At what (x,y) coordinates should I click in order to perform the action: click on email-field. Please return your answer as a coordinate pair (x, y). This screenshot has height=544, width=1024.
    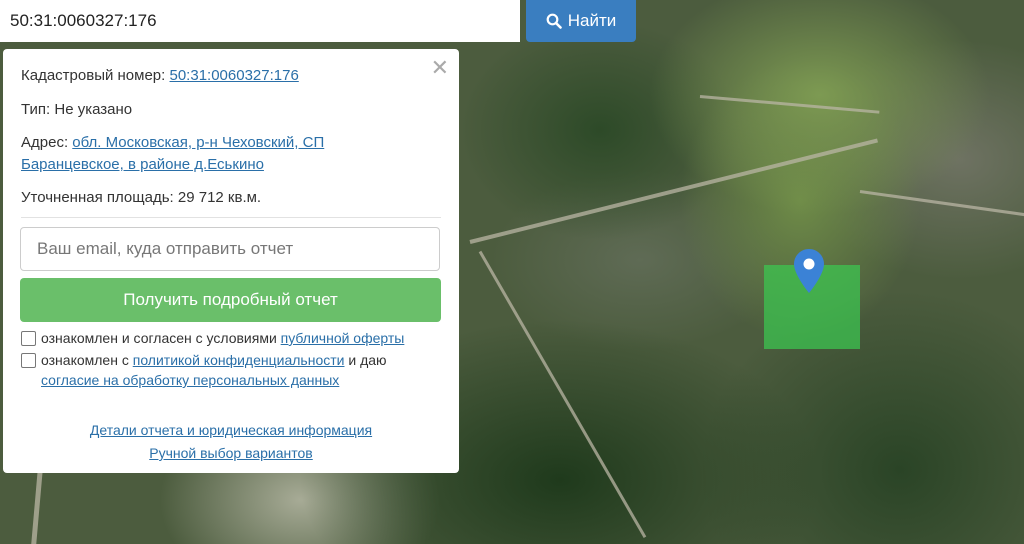
    Looking at the image, I should click on (230, 249).